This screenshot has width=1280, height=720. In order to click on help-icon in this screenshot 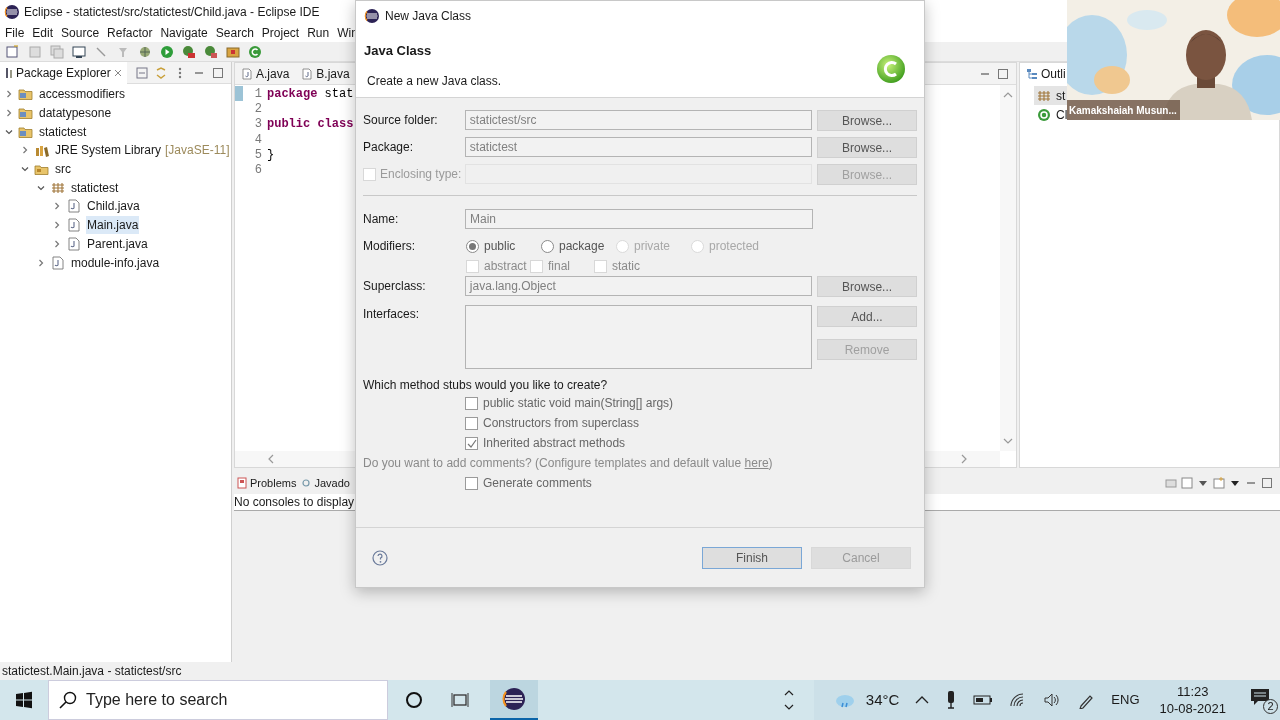, I will do `click(380, 557)`.